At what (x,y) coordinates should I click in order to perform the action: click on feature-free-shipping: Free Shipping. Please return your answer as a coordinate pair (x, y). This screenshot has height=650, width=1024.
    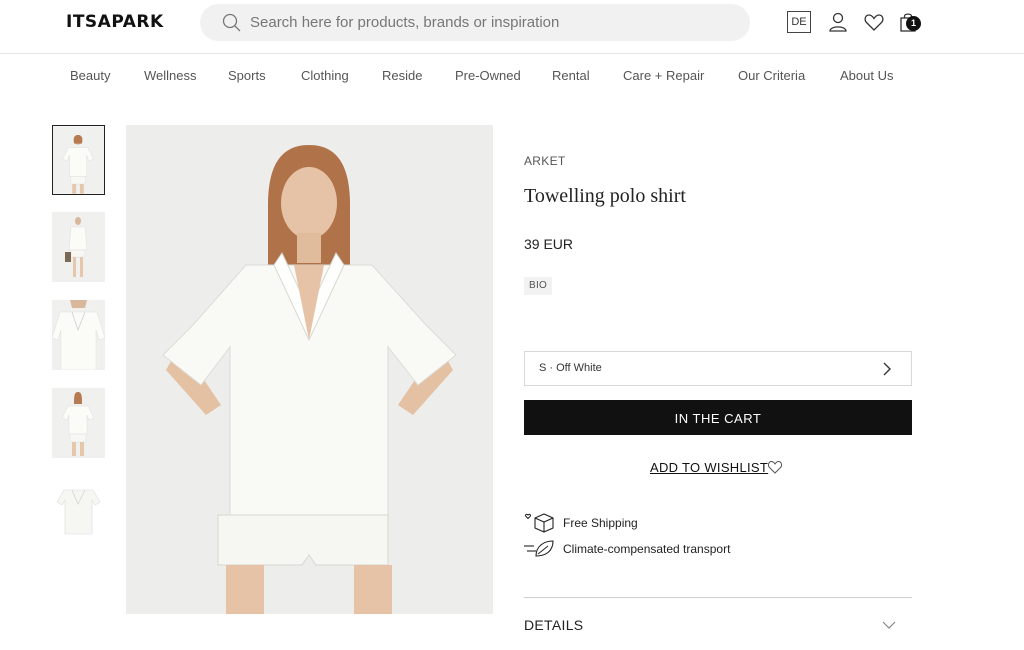
    Looking at the image, I should click on (600, 523).